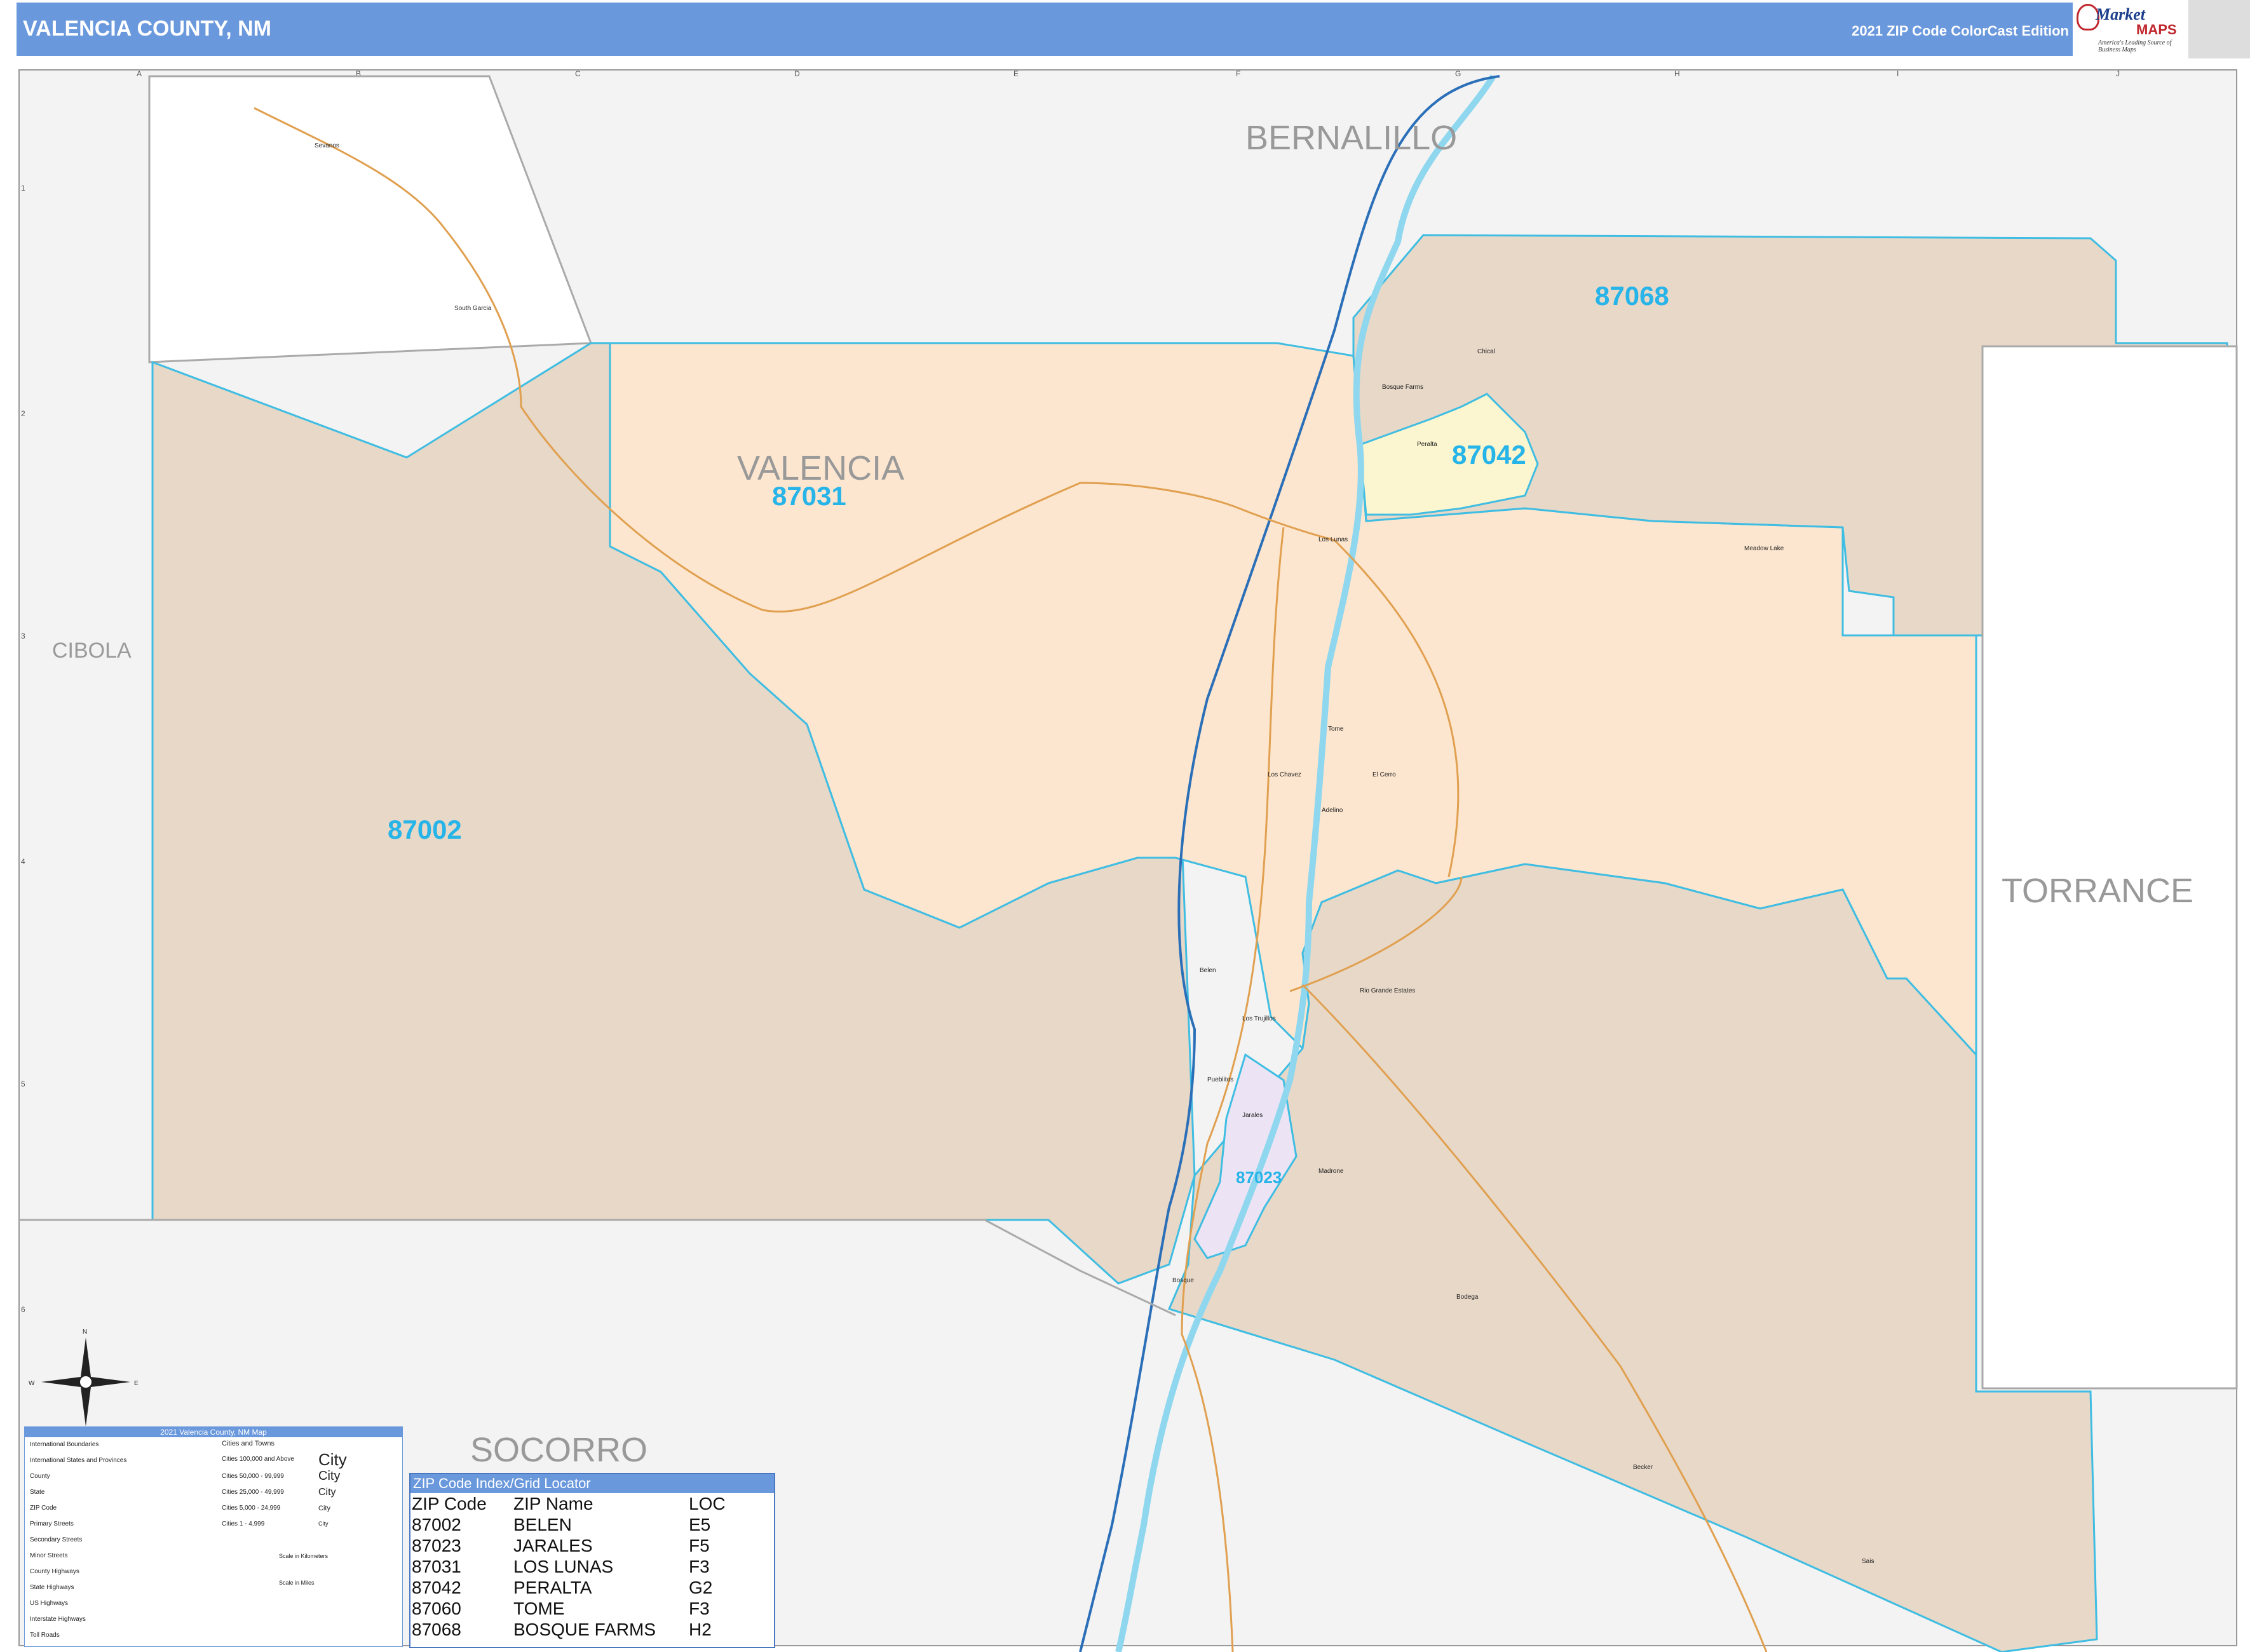 Image resolution: width=2250 pixels, height=1652 pixels. Describe the element at coordinates (707, 1503) in the screenshot. I see `zip-index-header: LOC` at that location.